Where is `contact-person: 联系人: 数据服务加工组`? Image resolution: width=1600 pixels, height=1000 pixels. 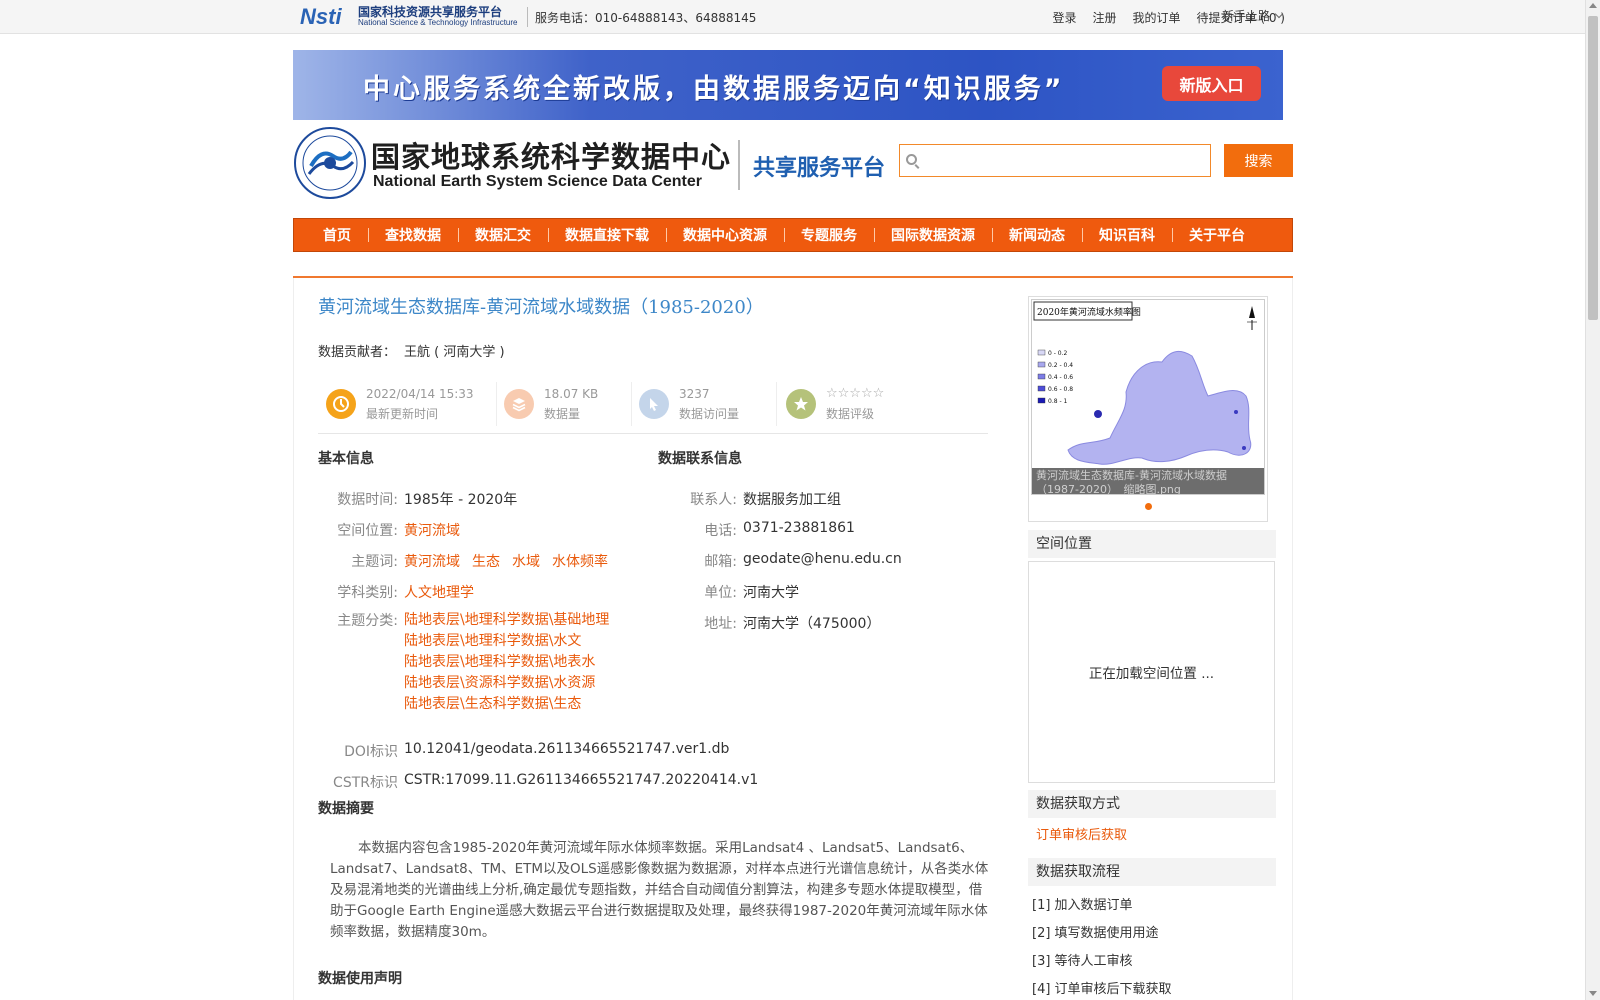 contact-person: 联系人: 数据服务加工组 is located at coordinates (749, 499).